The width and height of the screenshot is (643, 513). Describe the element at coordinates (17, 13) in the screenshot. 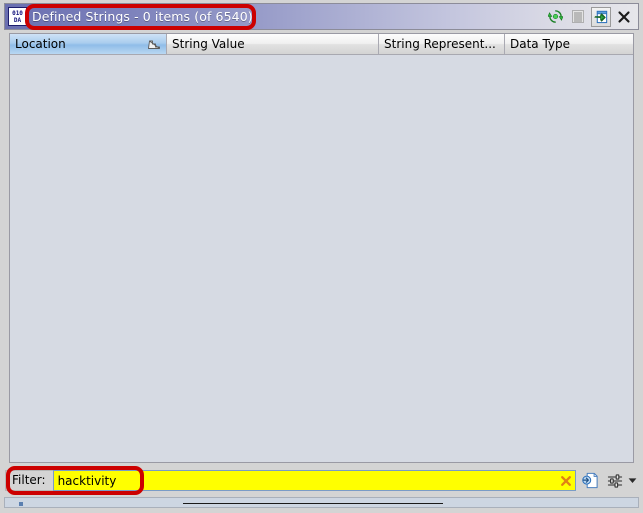

I see `app-icon-line1: 010` at that location.